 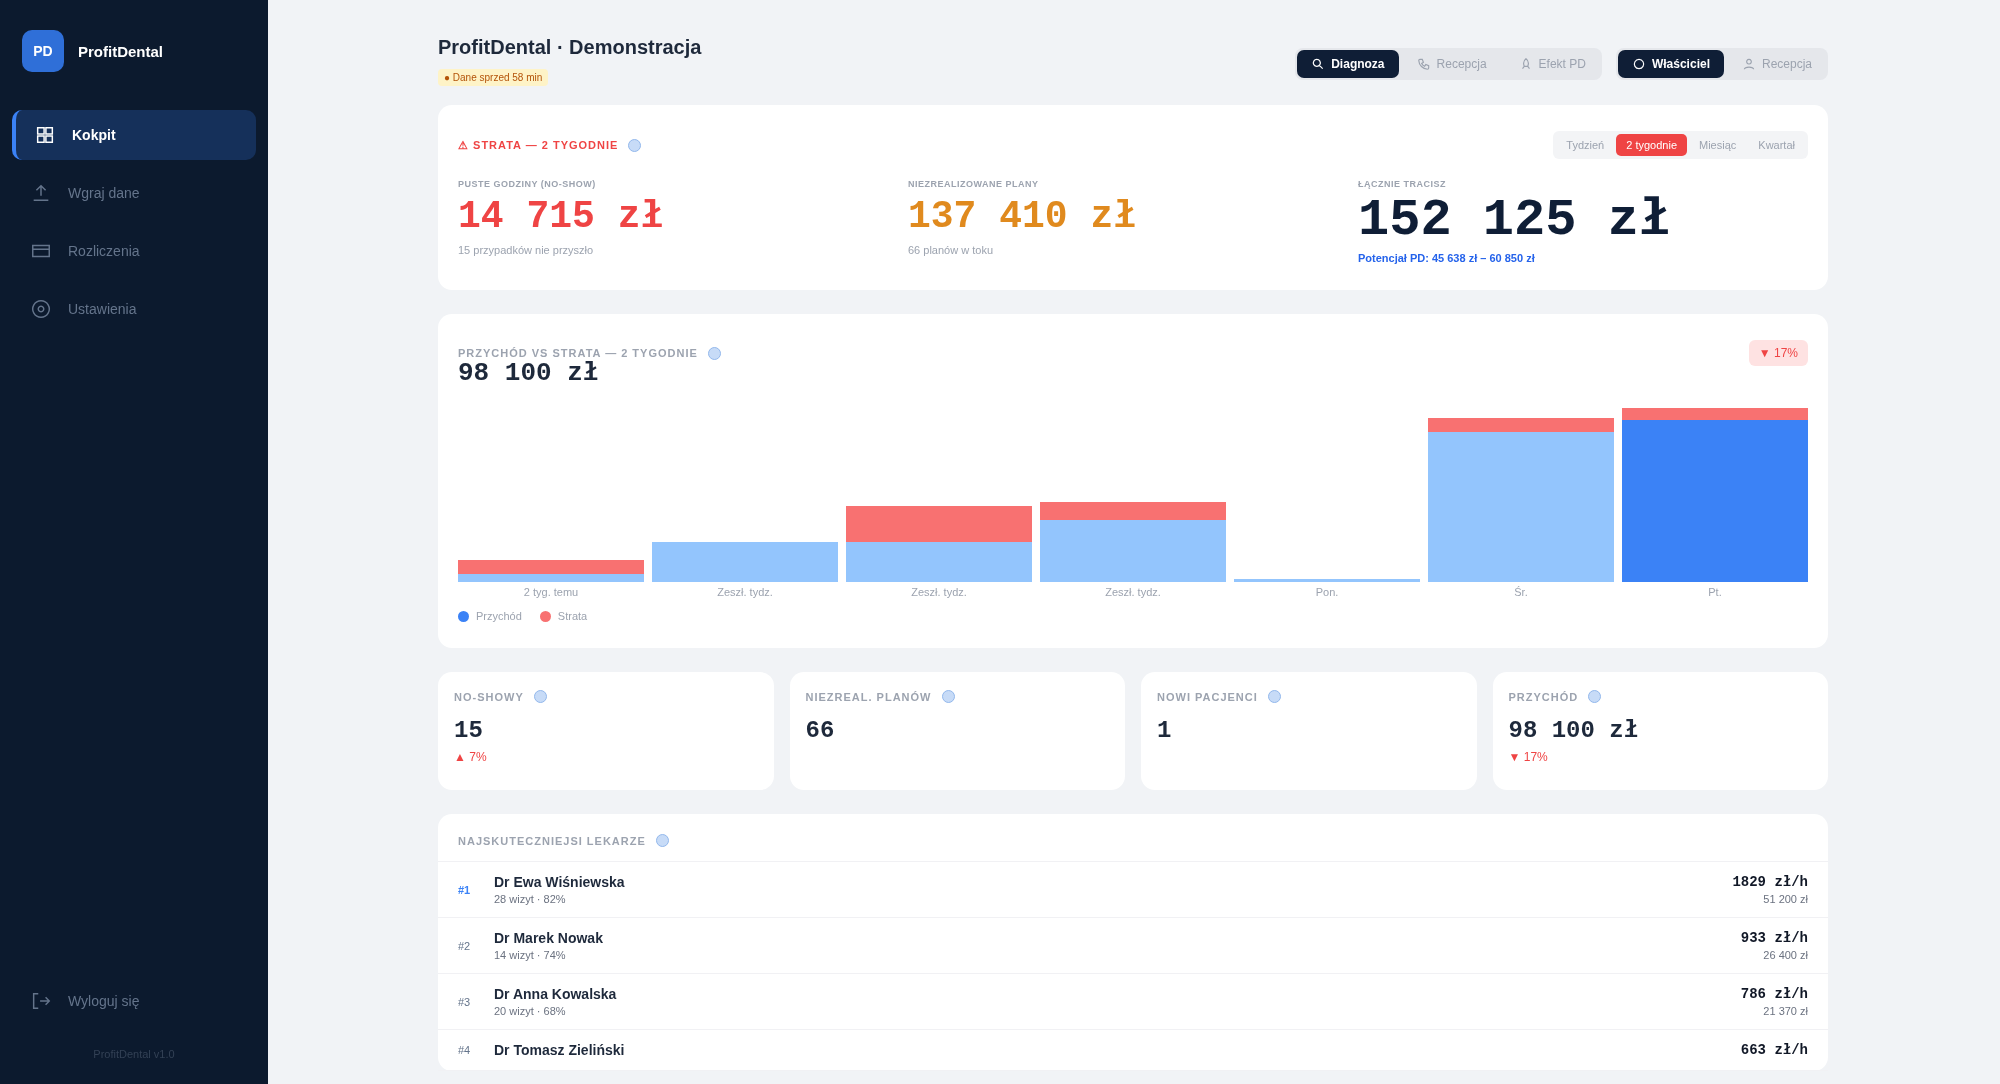 What do you see at coordinates (1348, 64) in the screenshot?
I see `view-button: Diagnoza` at bounding box center [1348, 64].